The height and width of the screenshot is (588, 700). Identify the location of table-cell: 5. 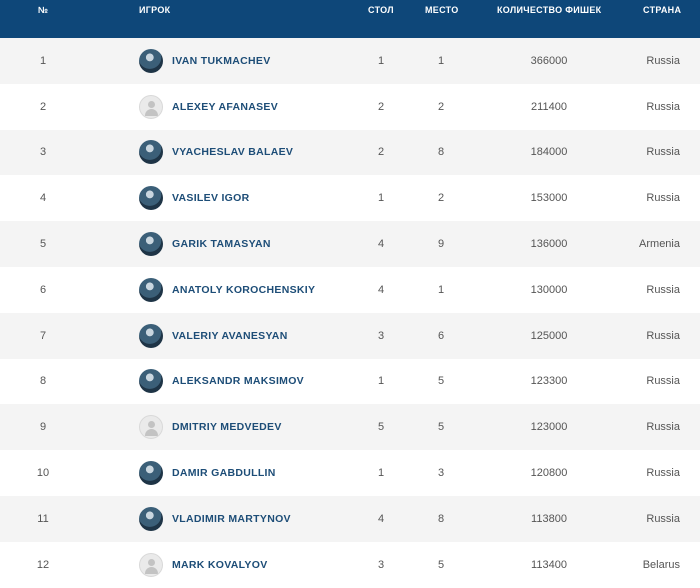
(381, 427).